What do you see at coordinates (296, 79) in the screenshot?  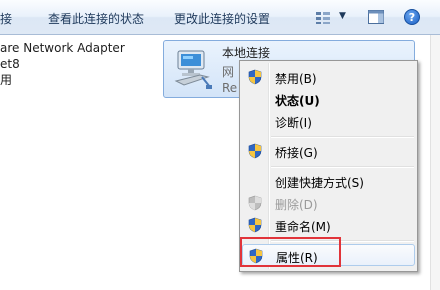 I see `menu-item-label: 禁用(B)` at bounding box center [296, 79].